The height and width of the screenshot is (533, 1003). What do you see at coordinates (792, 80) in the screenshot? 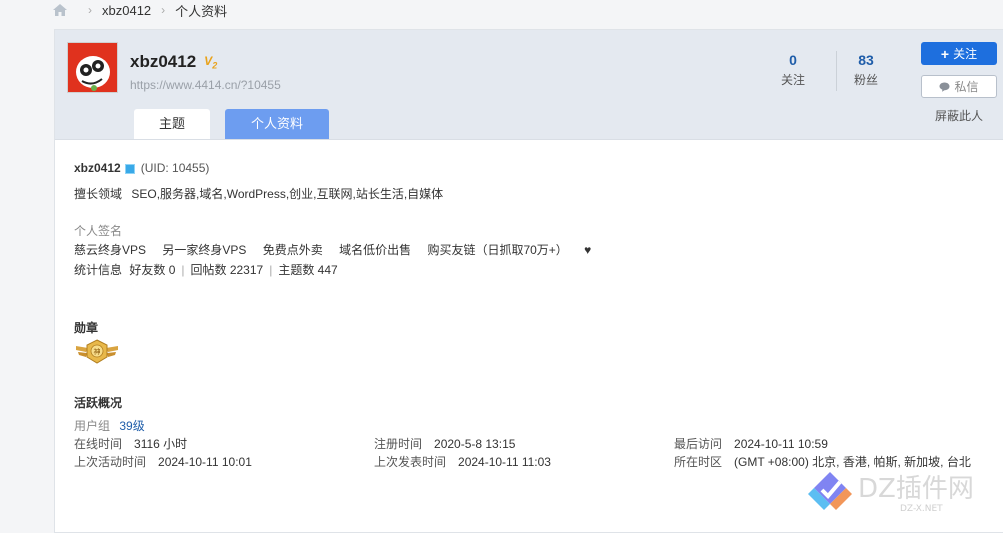
I see `following-label: 关注` at bounding box center [792, 80].